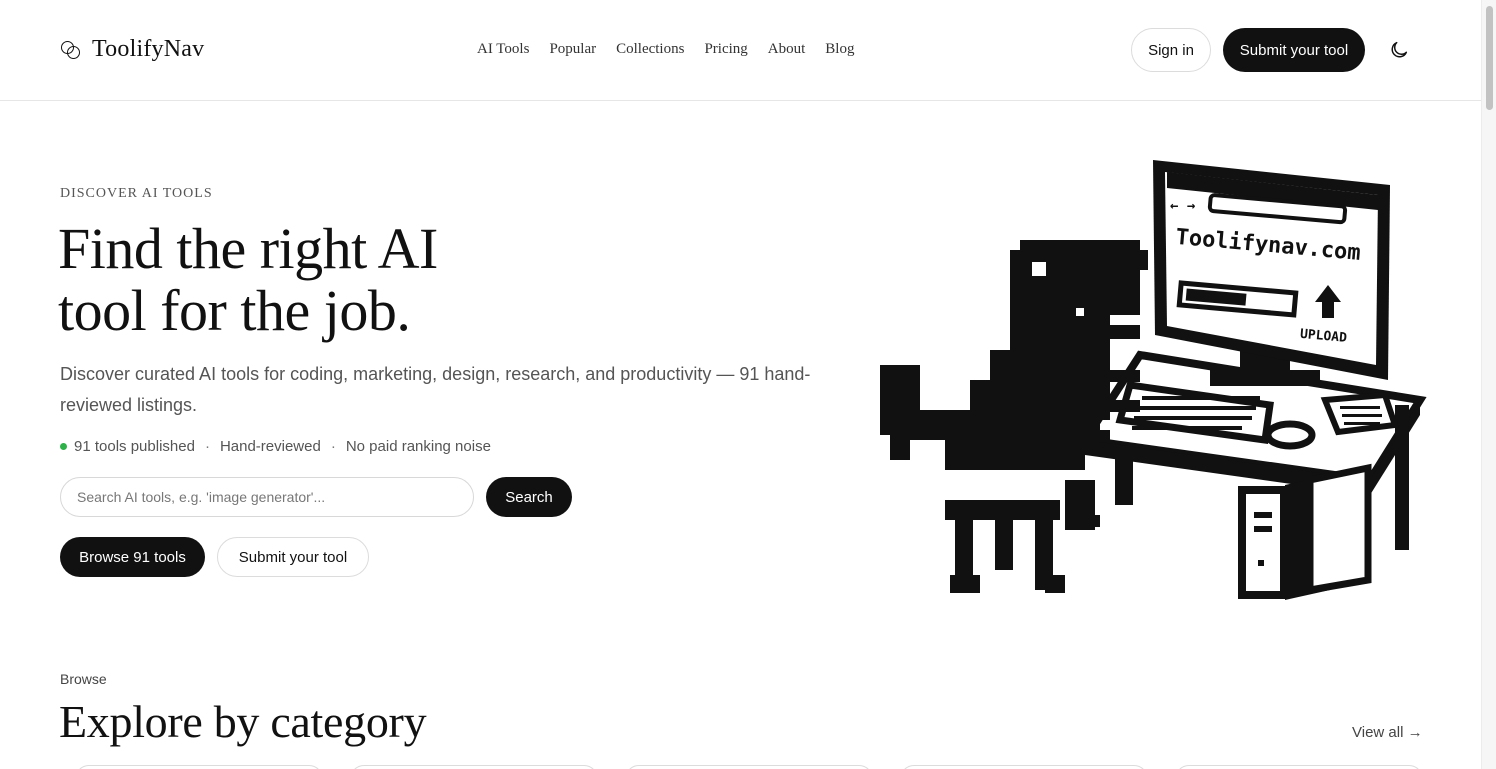 Image resolution: width=1496 pixels, height=769 pixels. What do you see at coordinates (63, 446) in the screenshot?
I see `status-dot` at bounding box center [63, 446].